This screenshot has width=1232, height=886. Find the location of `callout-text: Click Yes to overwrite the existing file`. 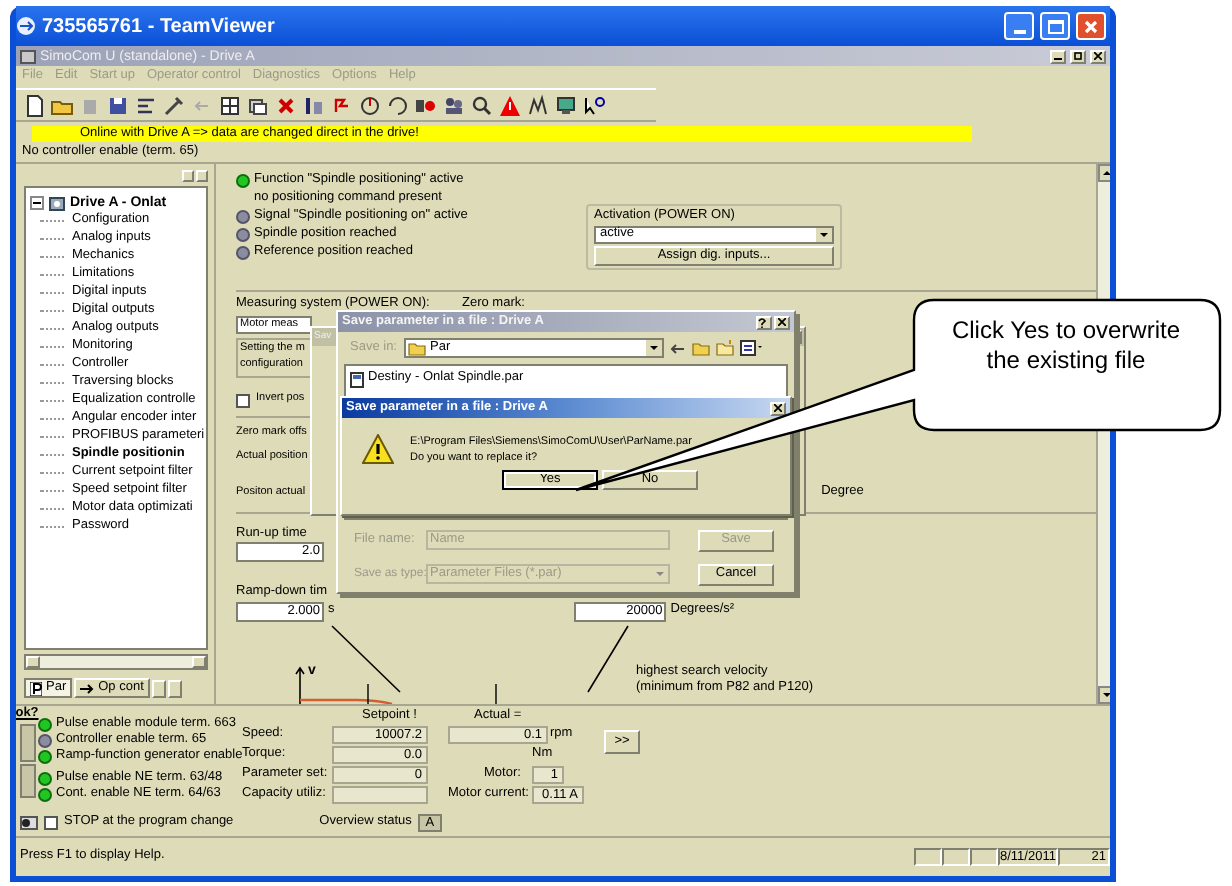

callout-text: Click Yes to overwrite the existing file is located at coordinates (1066, 346).